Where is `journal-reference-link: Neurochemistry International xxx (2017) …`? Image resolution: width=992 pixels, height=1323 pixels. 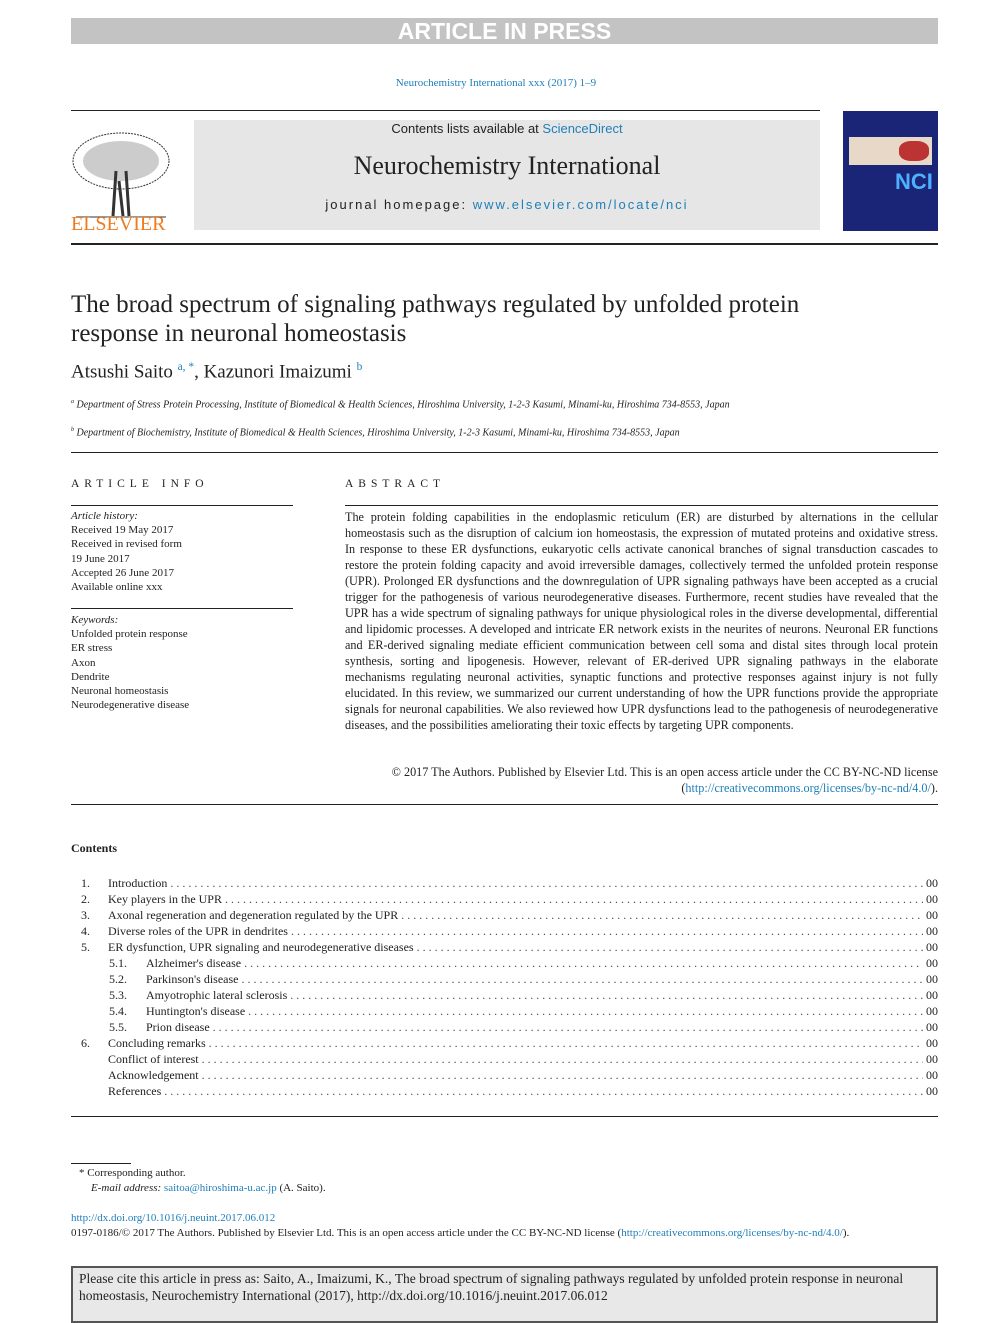
journal-reference-link: Neurochemistry International xxx (2017) … is located at coordinates (496, 83).